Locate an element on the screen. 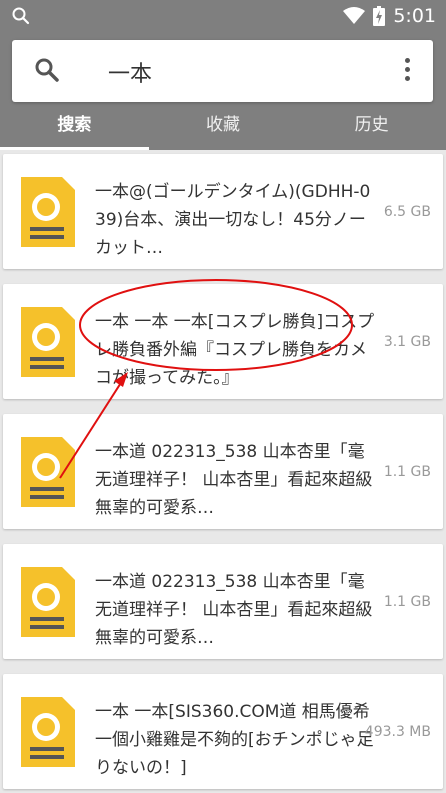 This screenshot has height=793, width=446. result-size: 3.1 GB is located at coordinates (407, 342).